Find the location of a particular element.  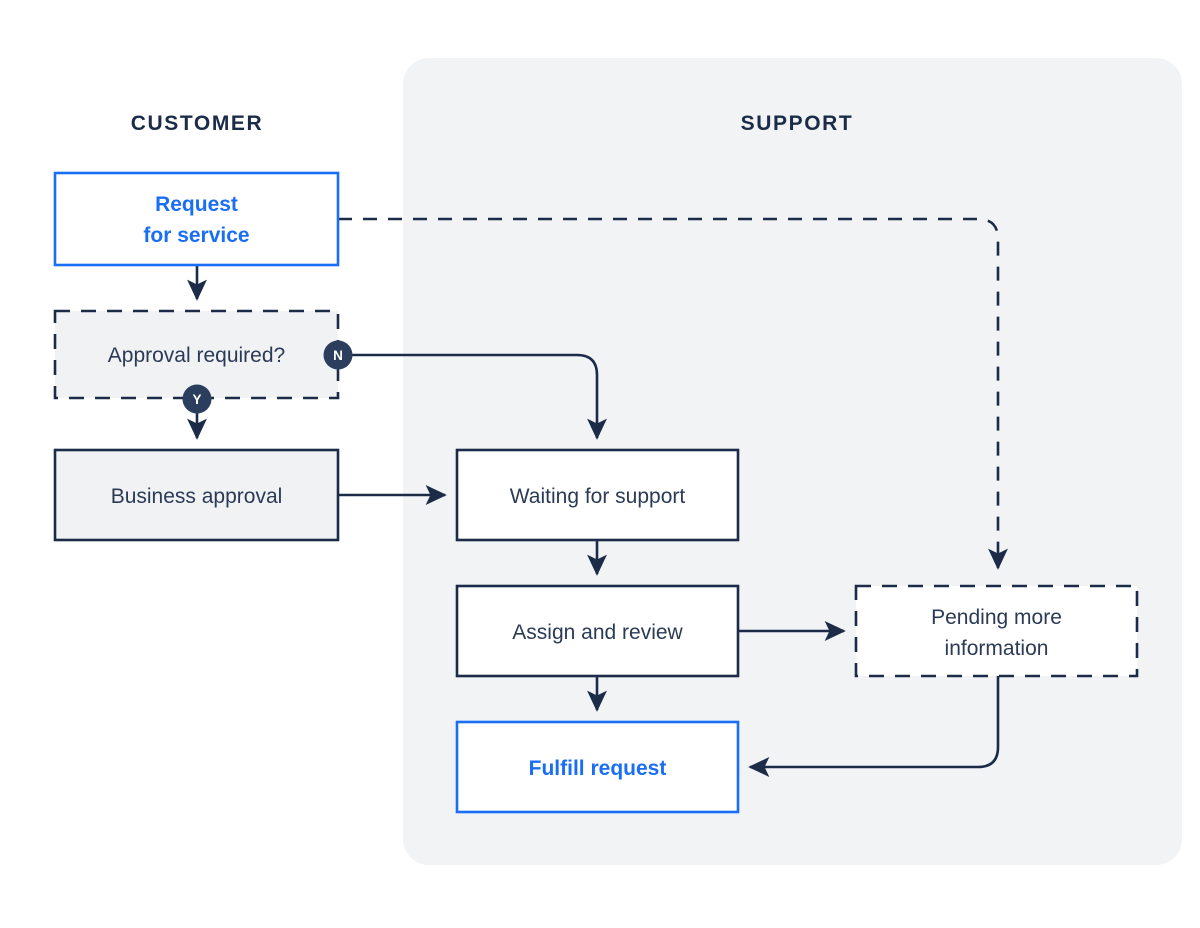

node-pending-more-information: Pending more information is located at coordinates (996, 631).